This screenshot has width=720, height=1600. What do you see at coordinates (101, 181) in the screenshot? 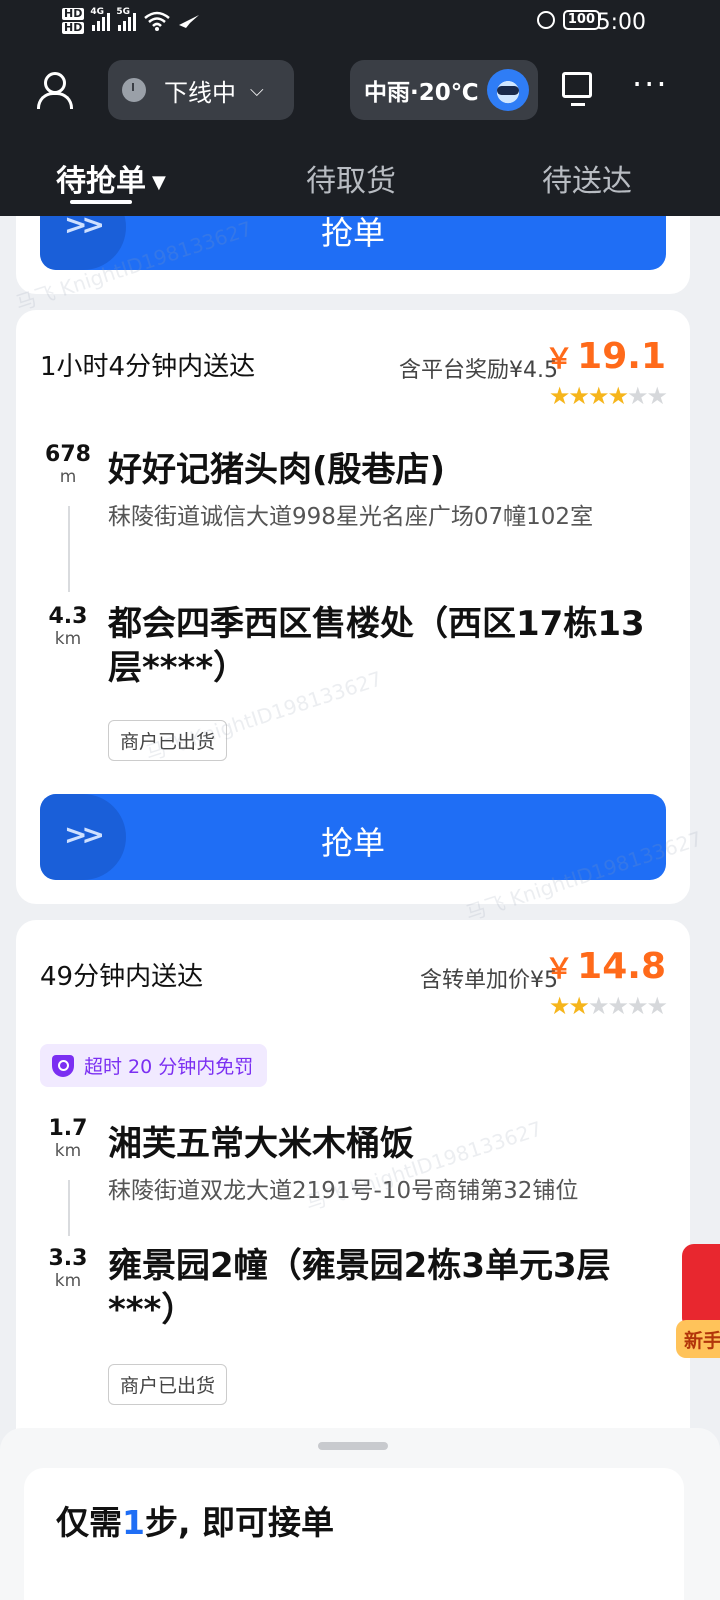
I see `tab-label: 待抢单` at bounding box center [101, 181].